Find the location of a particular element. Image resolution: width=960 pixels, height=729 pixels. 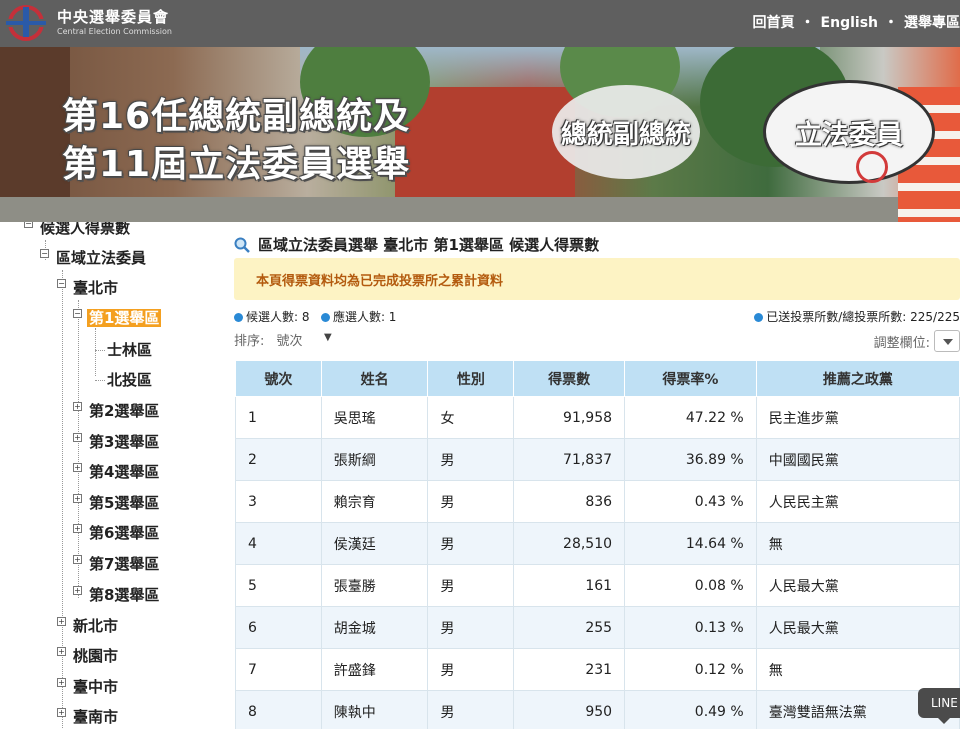

tree-node-district: 第7選舉區 is located at coordinates (124, 564).